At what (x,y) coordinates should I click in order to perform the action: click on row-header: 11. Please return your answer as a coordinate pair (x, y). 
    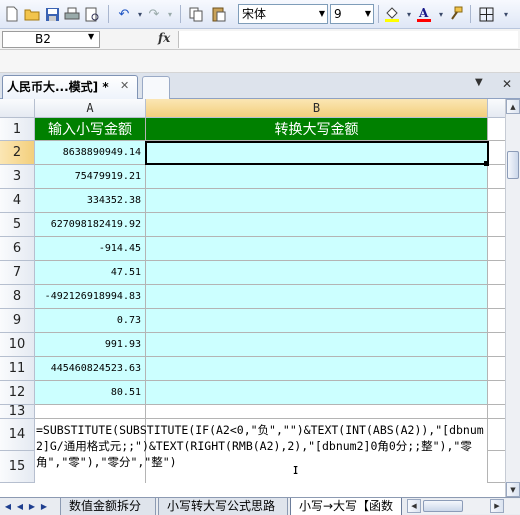
    Looking at the image, I should click on (17, 369).